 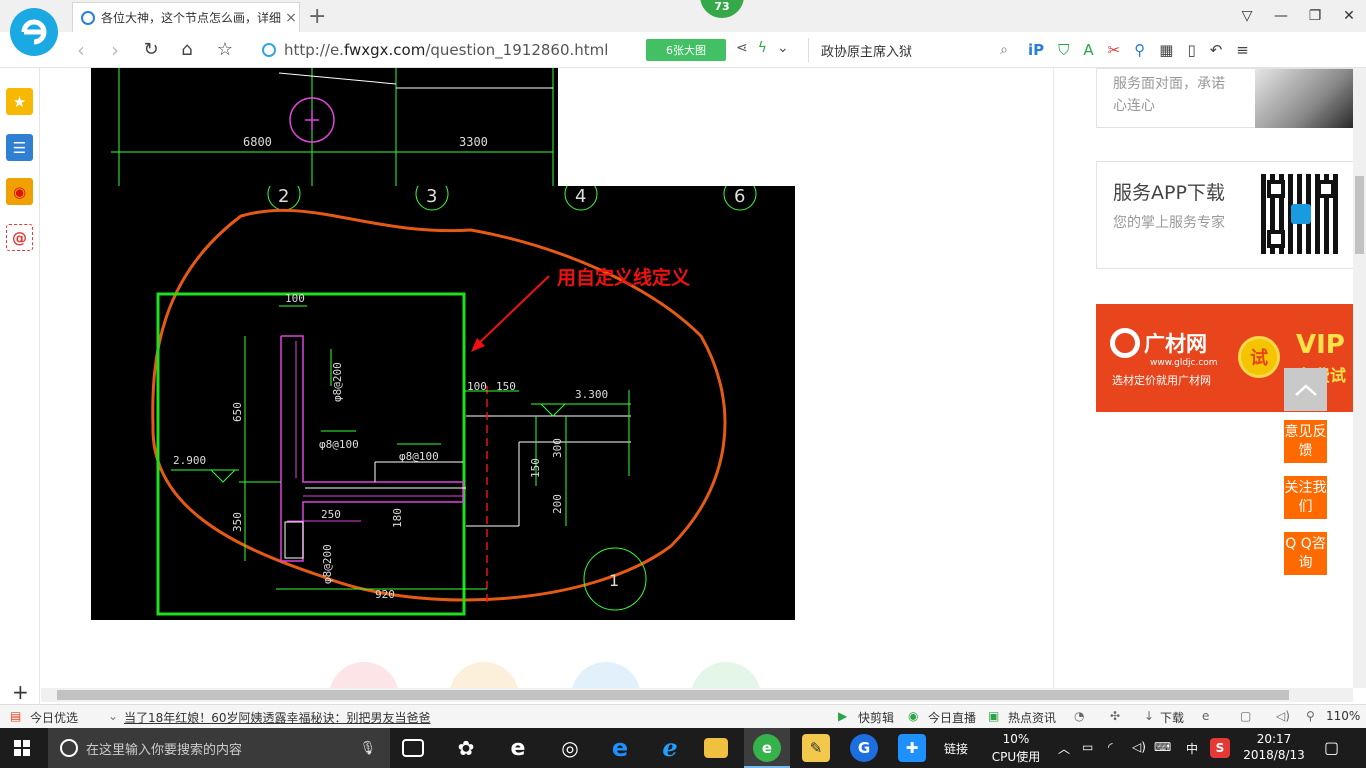 I want to click on magnifier-icon: ⚲, so click(x=1139, y=50).